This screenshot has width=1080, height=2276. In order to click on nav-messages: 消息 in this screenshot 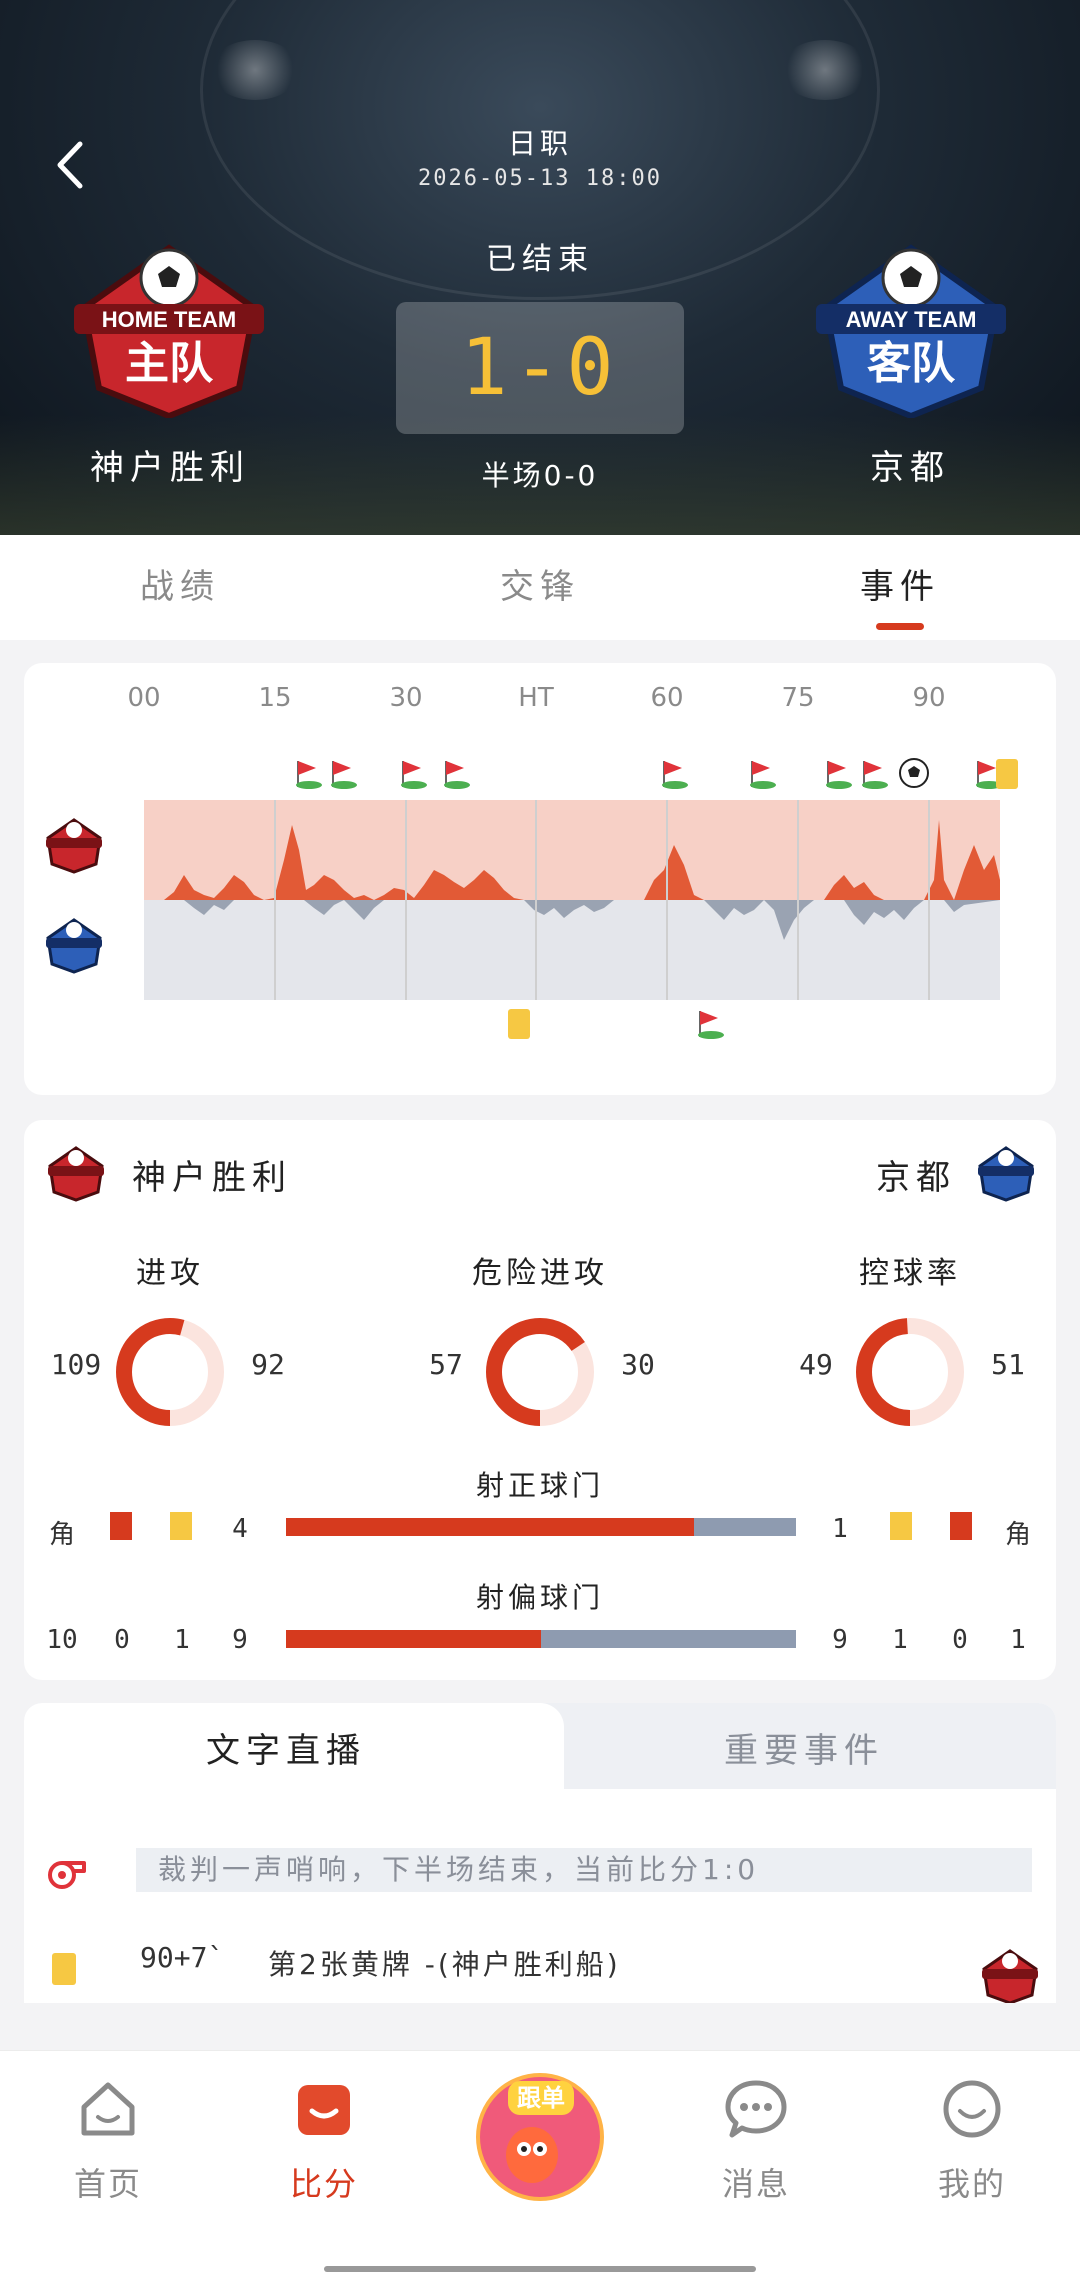, I will do `click(756, 2141)`.